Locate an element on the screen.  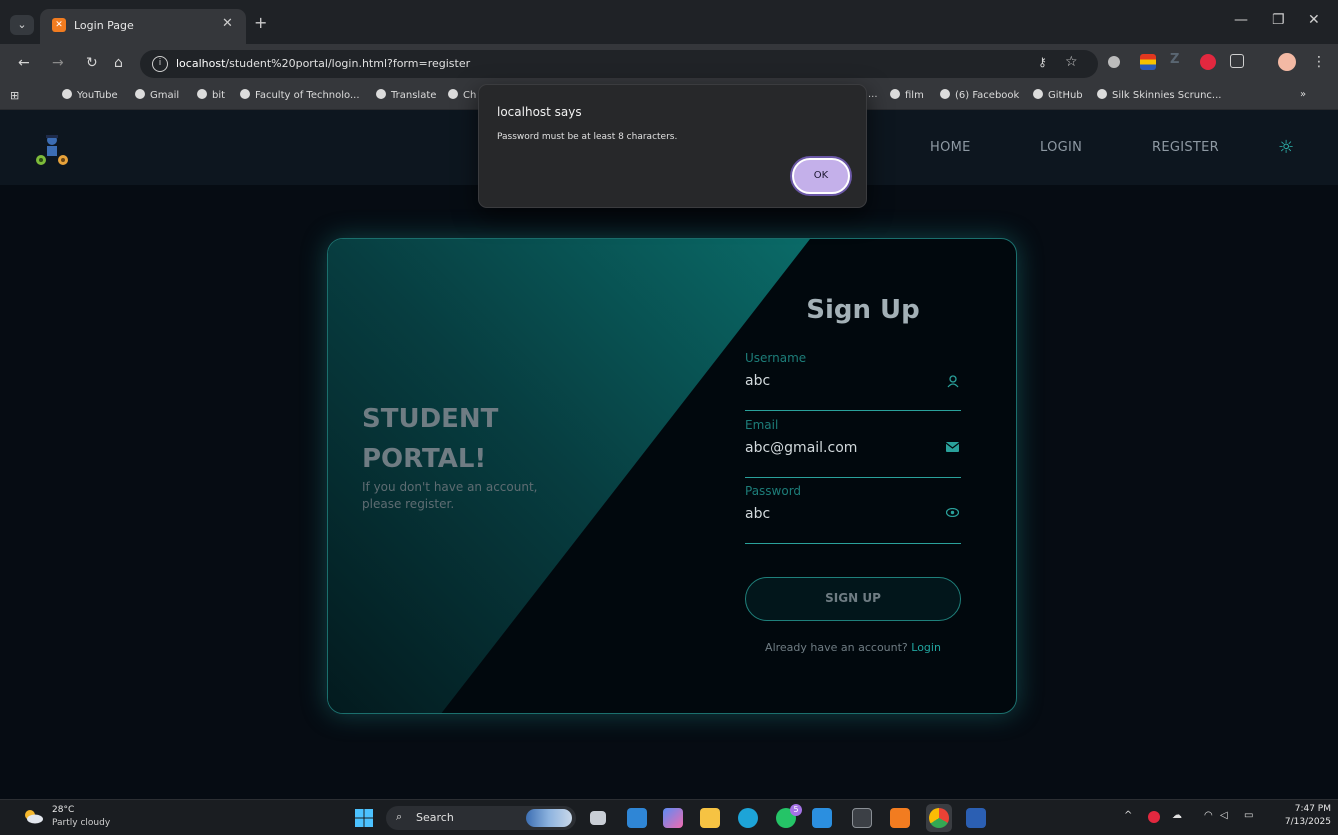
terminal-icon is located at coordinates (862, 818).